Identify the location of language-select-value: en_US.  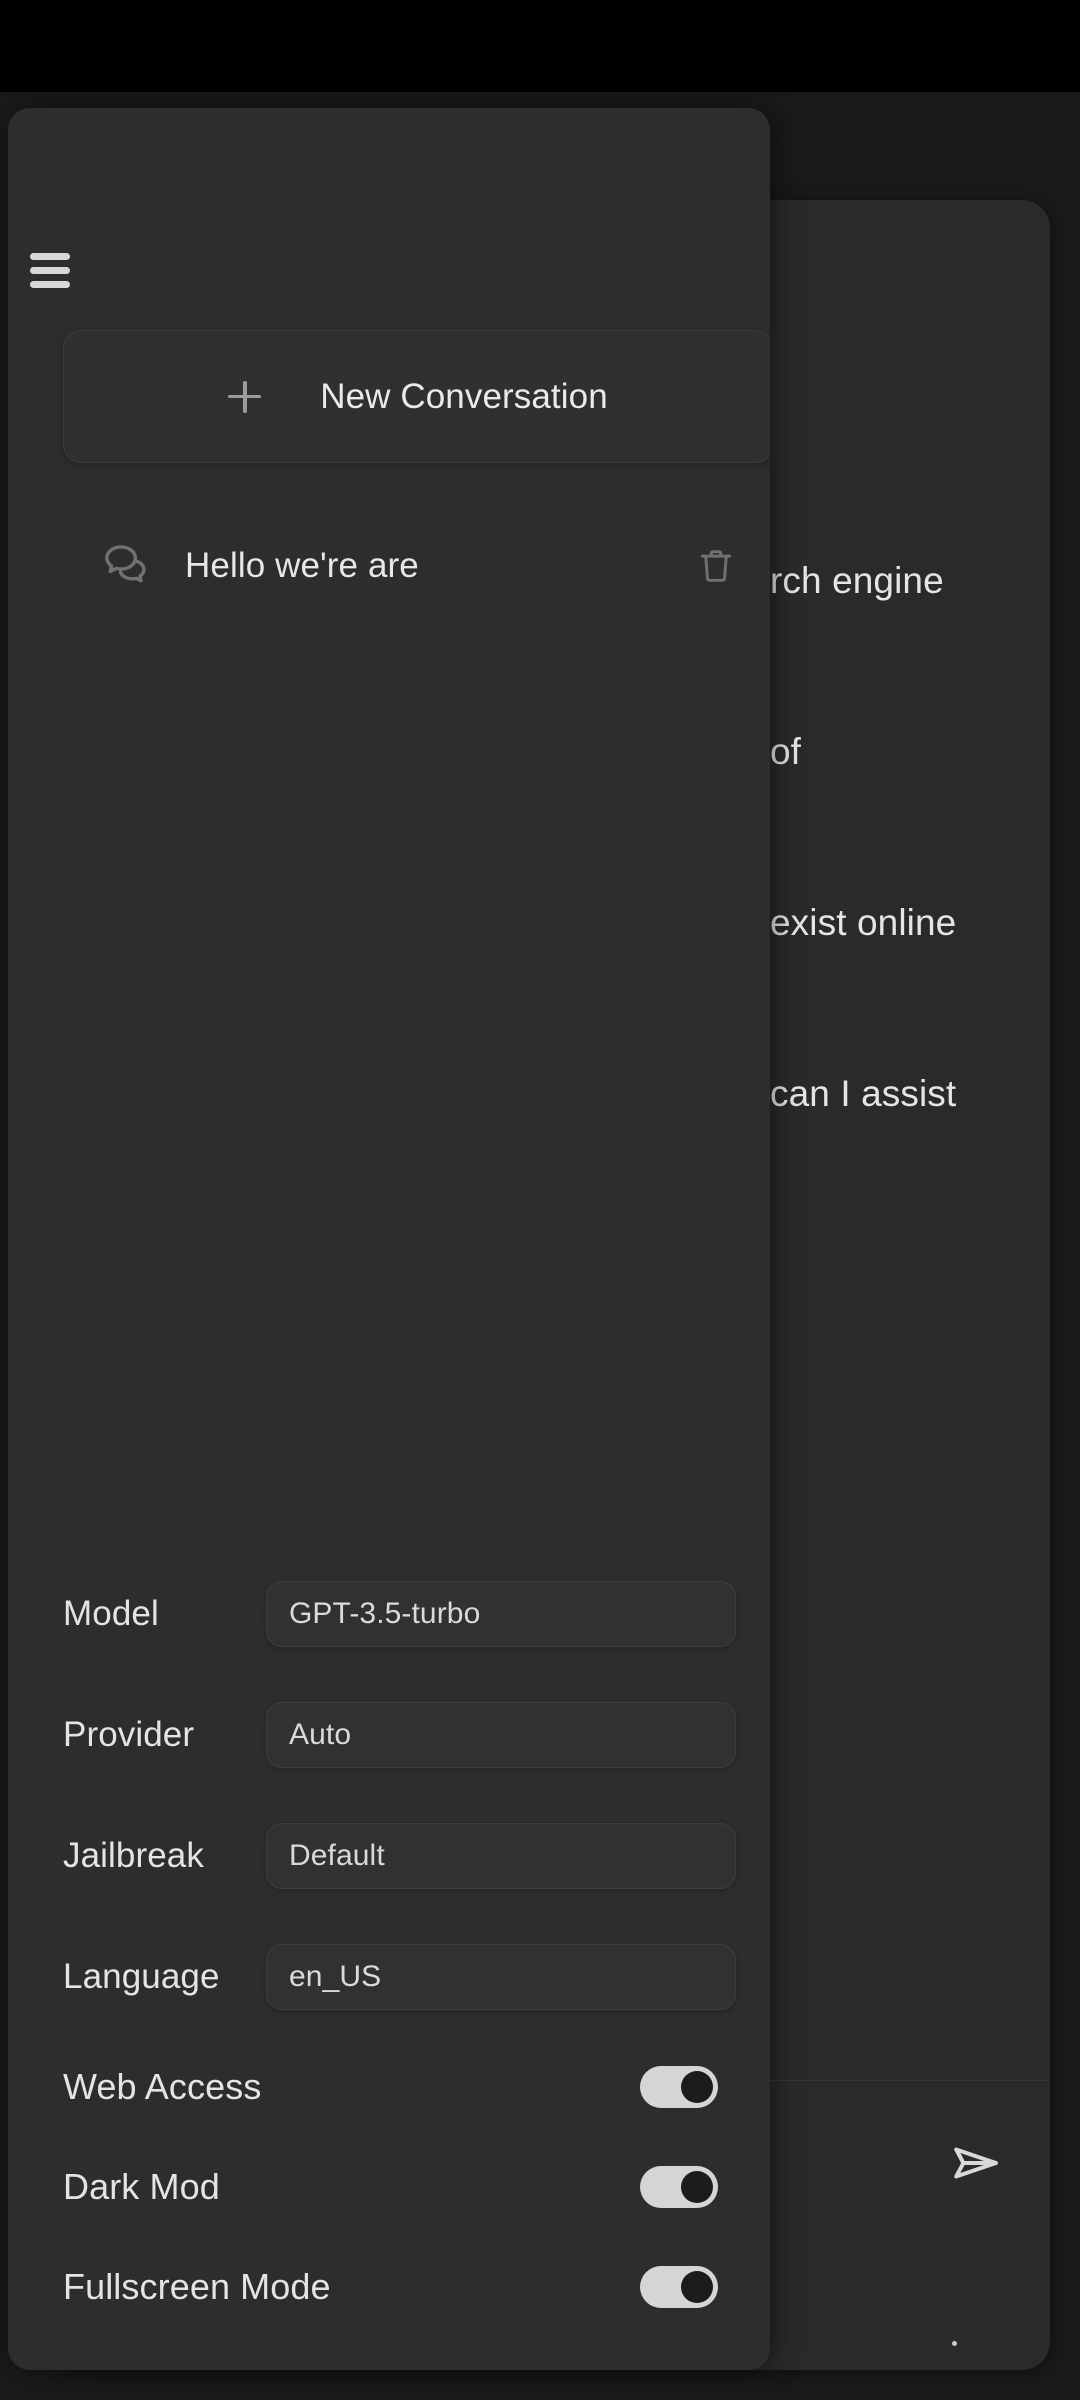
(335, 1976).